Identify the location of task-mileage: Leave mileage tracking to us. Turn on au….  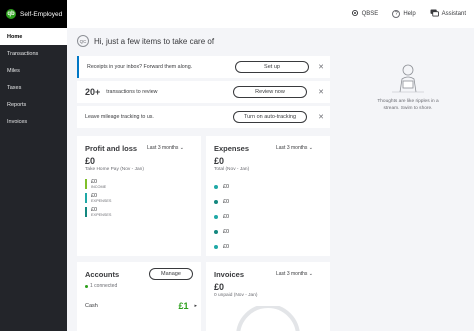
(203, 117).